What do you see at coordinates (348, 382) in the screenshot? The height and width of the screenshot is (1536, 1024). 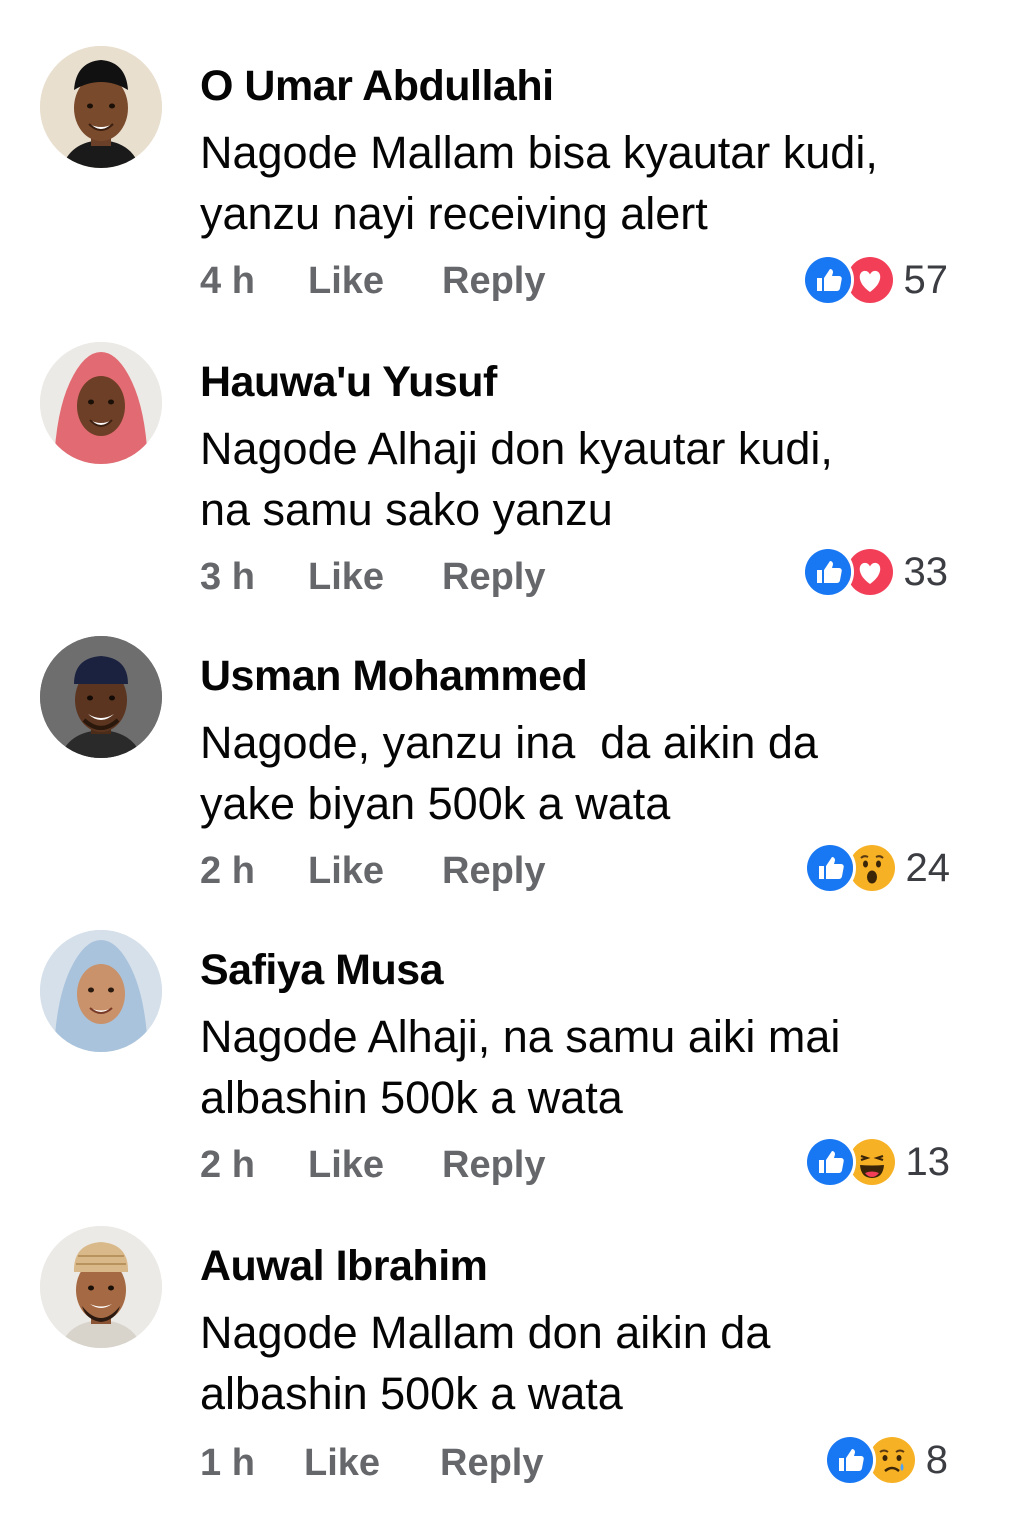 I see `commenter-name: Hauwa'u Yusuf` at bounding box center [348, 382].